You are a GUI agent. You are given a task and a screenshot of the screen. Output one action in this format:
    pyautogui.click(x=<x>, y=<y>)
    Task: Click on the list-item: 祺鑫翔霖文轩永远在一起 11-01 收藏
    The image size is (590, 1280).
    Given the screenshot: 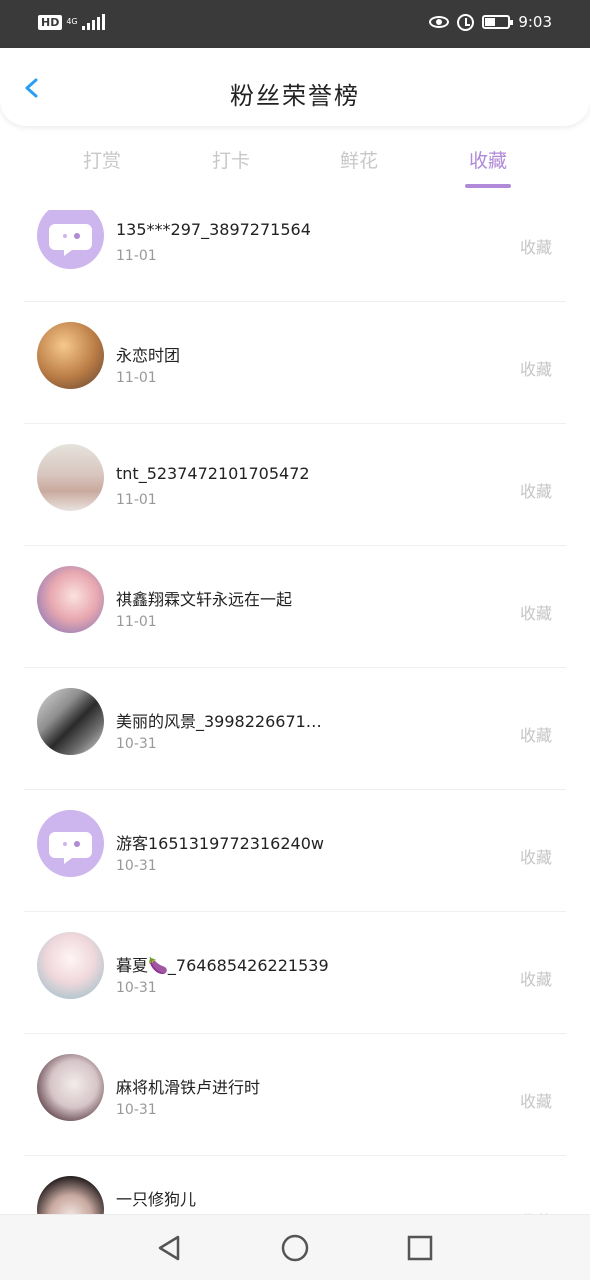 What is the action you would take?
    pyautogui.click(x=295, y=607)
    